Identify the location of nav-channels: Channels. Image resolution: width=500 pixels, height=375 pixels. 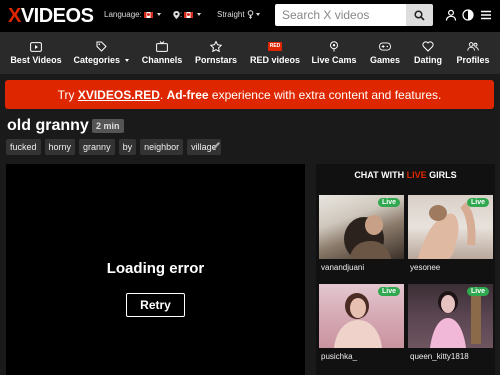
(162, 53).